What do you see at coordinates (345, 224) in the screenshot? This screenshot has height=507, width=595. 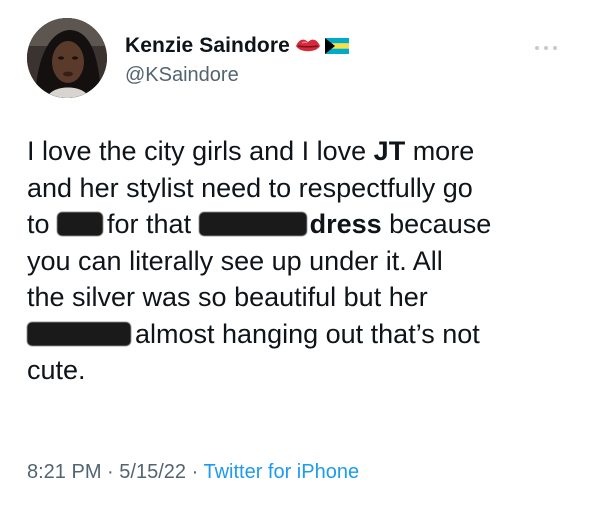 I see `bold-text: dress` at bounding box center [345, 224].